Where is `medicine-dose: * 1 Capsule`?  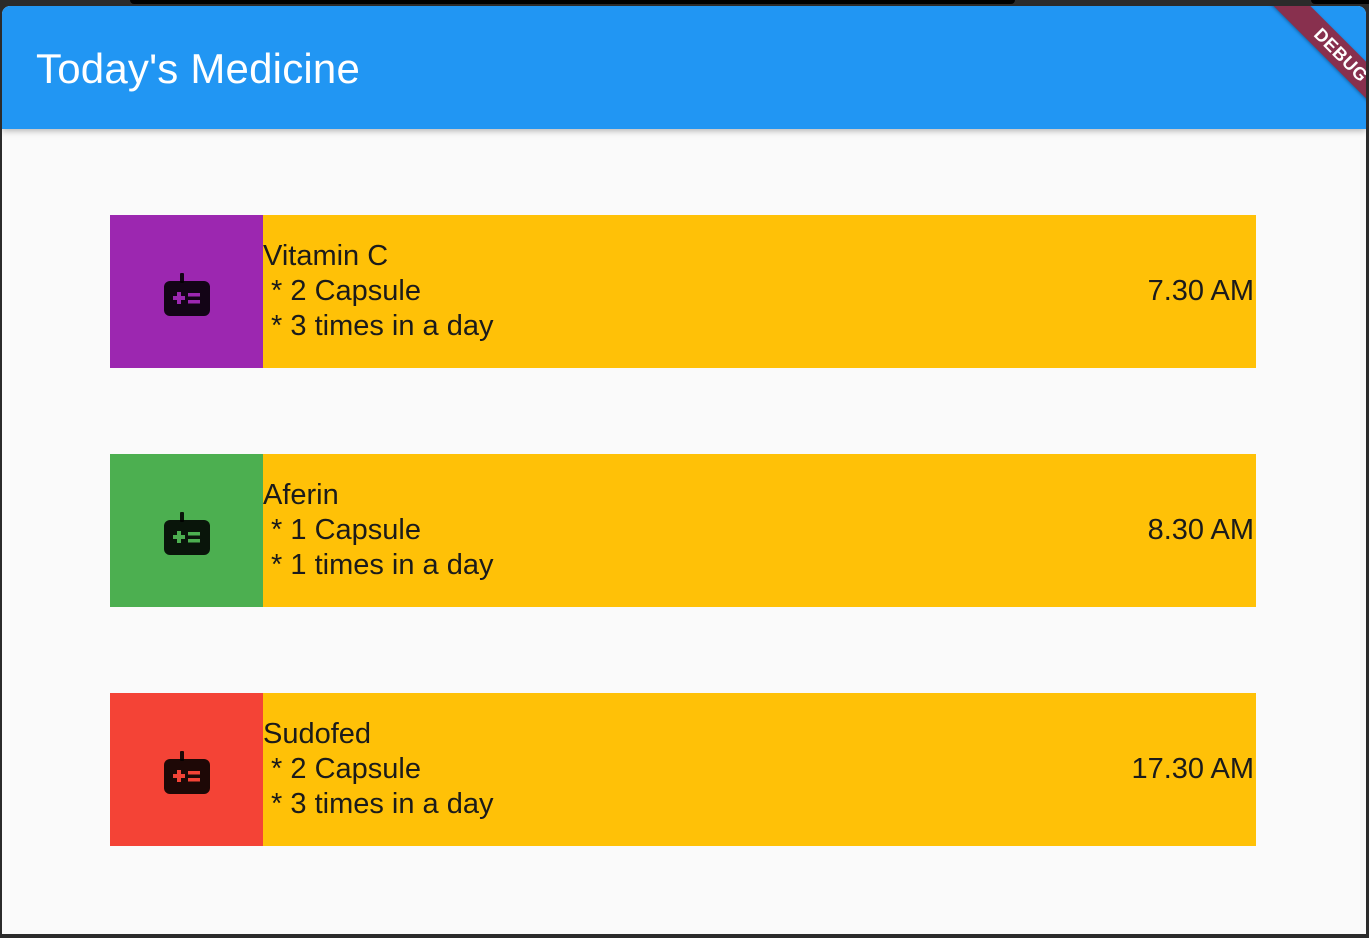 medicine-dose: * 1 Capsule is located at coordinates (342, 530).